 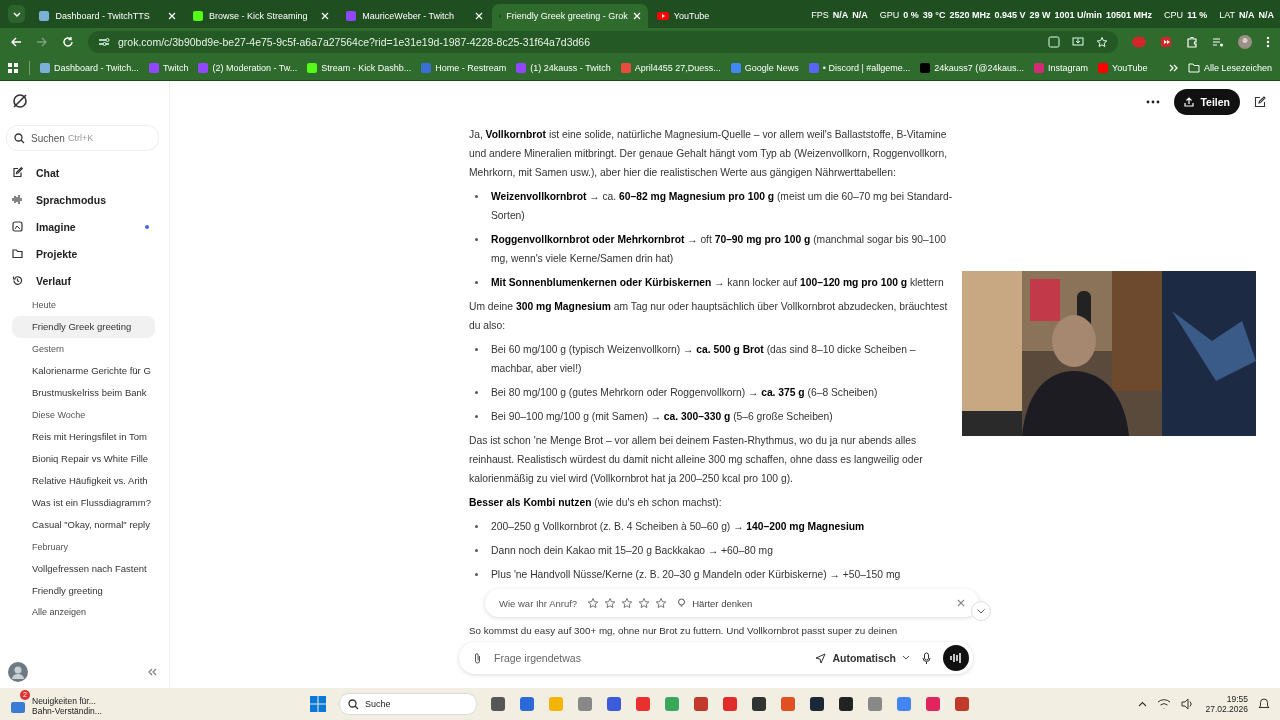 What do you see at coordinates (84, 226) in the screenshot?
I see `nav-item: Imagine` at bounding box center [84, 226].